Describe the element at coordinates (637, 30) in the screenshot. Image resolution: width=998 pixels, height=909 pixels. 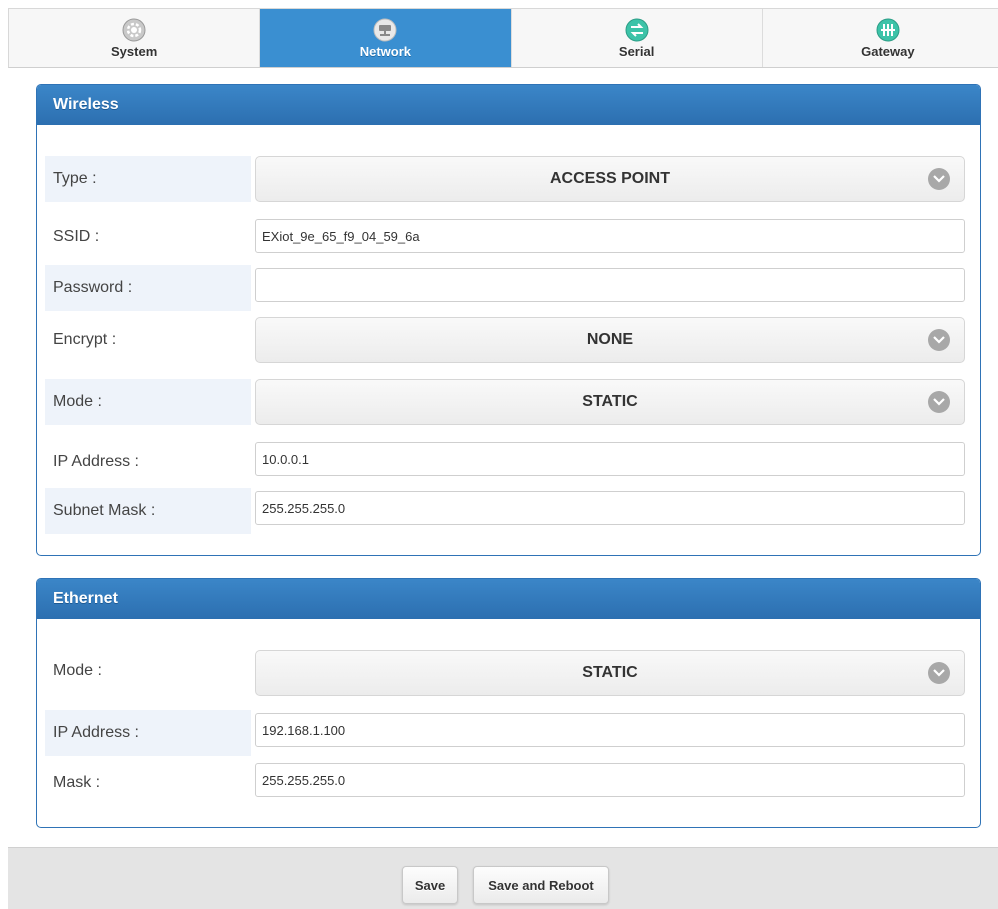
I see `serial-arrows-icon` at that location.